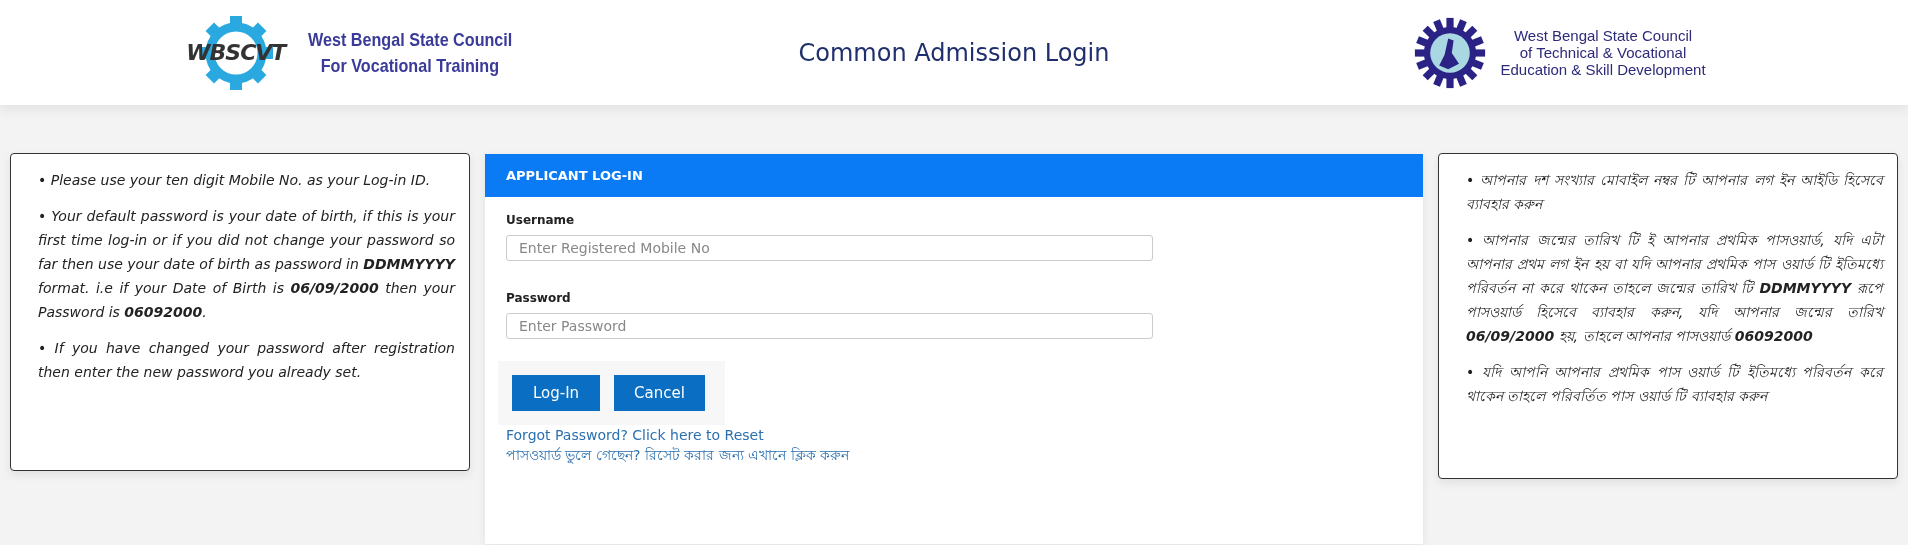 The image size is (1908, 545). Describe the element at coordinates (246, 264) in the screenshot. I see `instruction-text: • Your default password is your date of birth, if this is your first time log-in or if you did not change your password so far then use your date of birth as password in DDMMYYYY format. i.e if your Date of Birth is 06/09/2000 then your Password is 06092000.` at that location.